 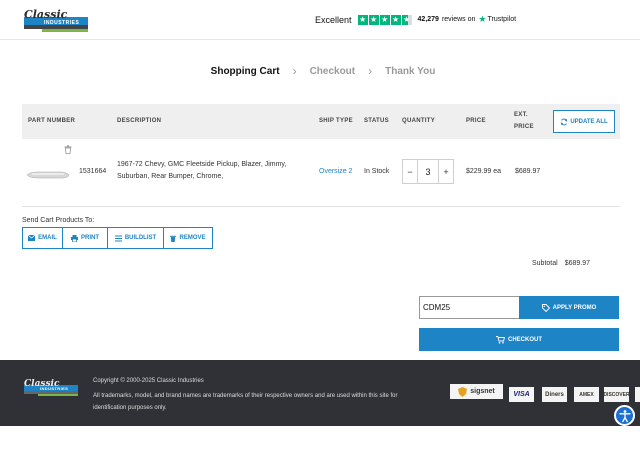 I want to click on buildlist-button: BUILDLIST, so click(x=135, y=238).